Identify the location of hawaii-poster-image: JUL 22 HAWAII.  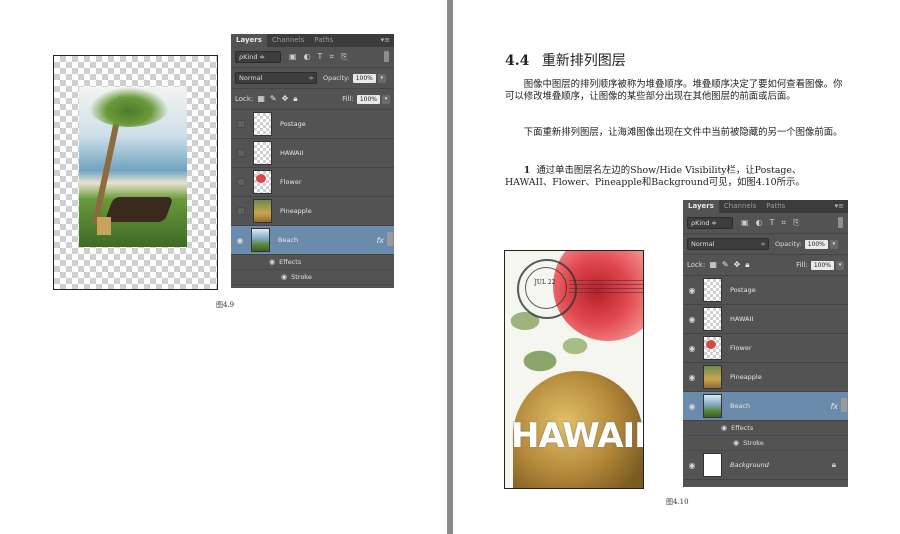
(574, 369).